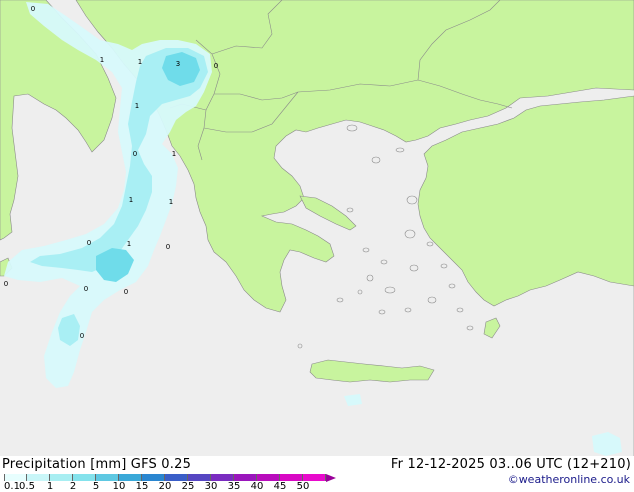 This screenshot has height=492, width=634. What do you see at coordinates (165, 486) in the screenshot?
I see `legend-tick-label: 20` at bounding box center [165, 486].